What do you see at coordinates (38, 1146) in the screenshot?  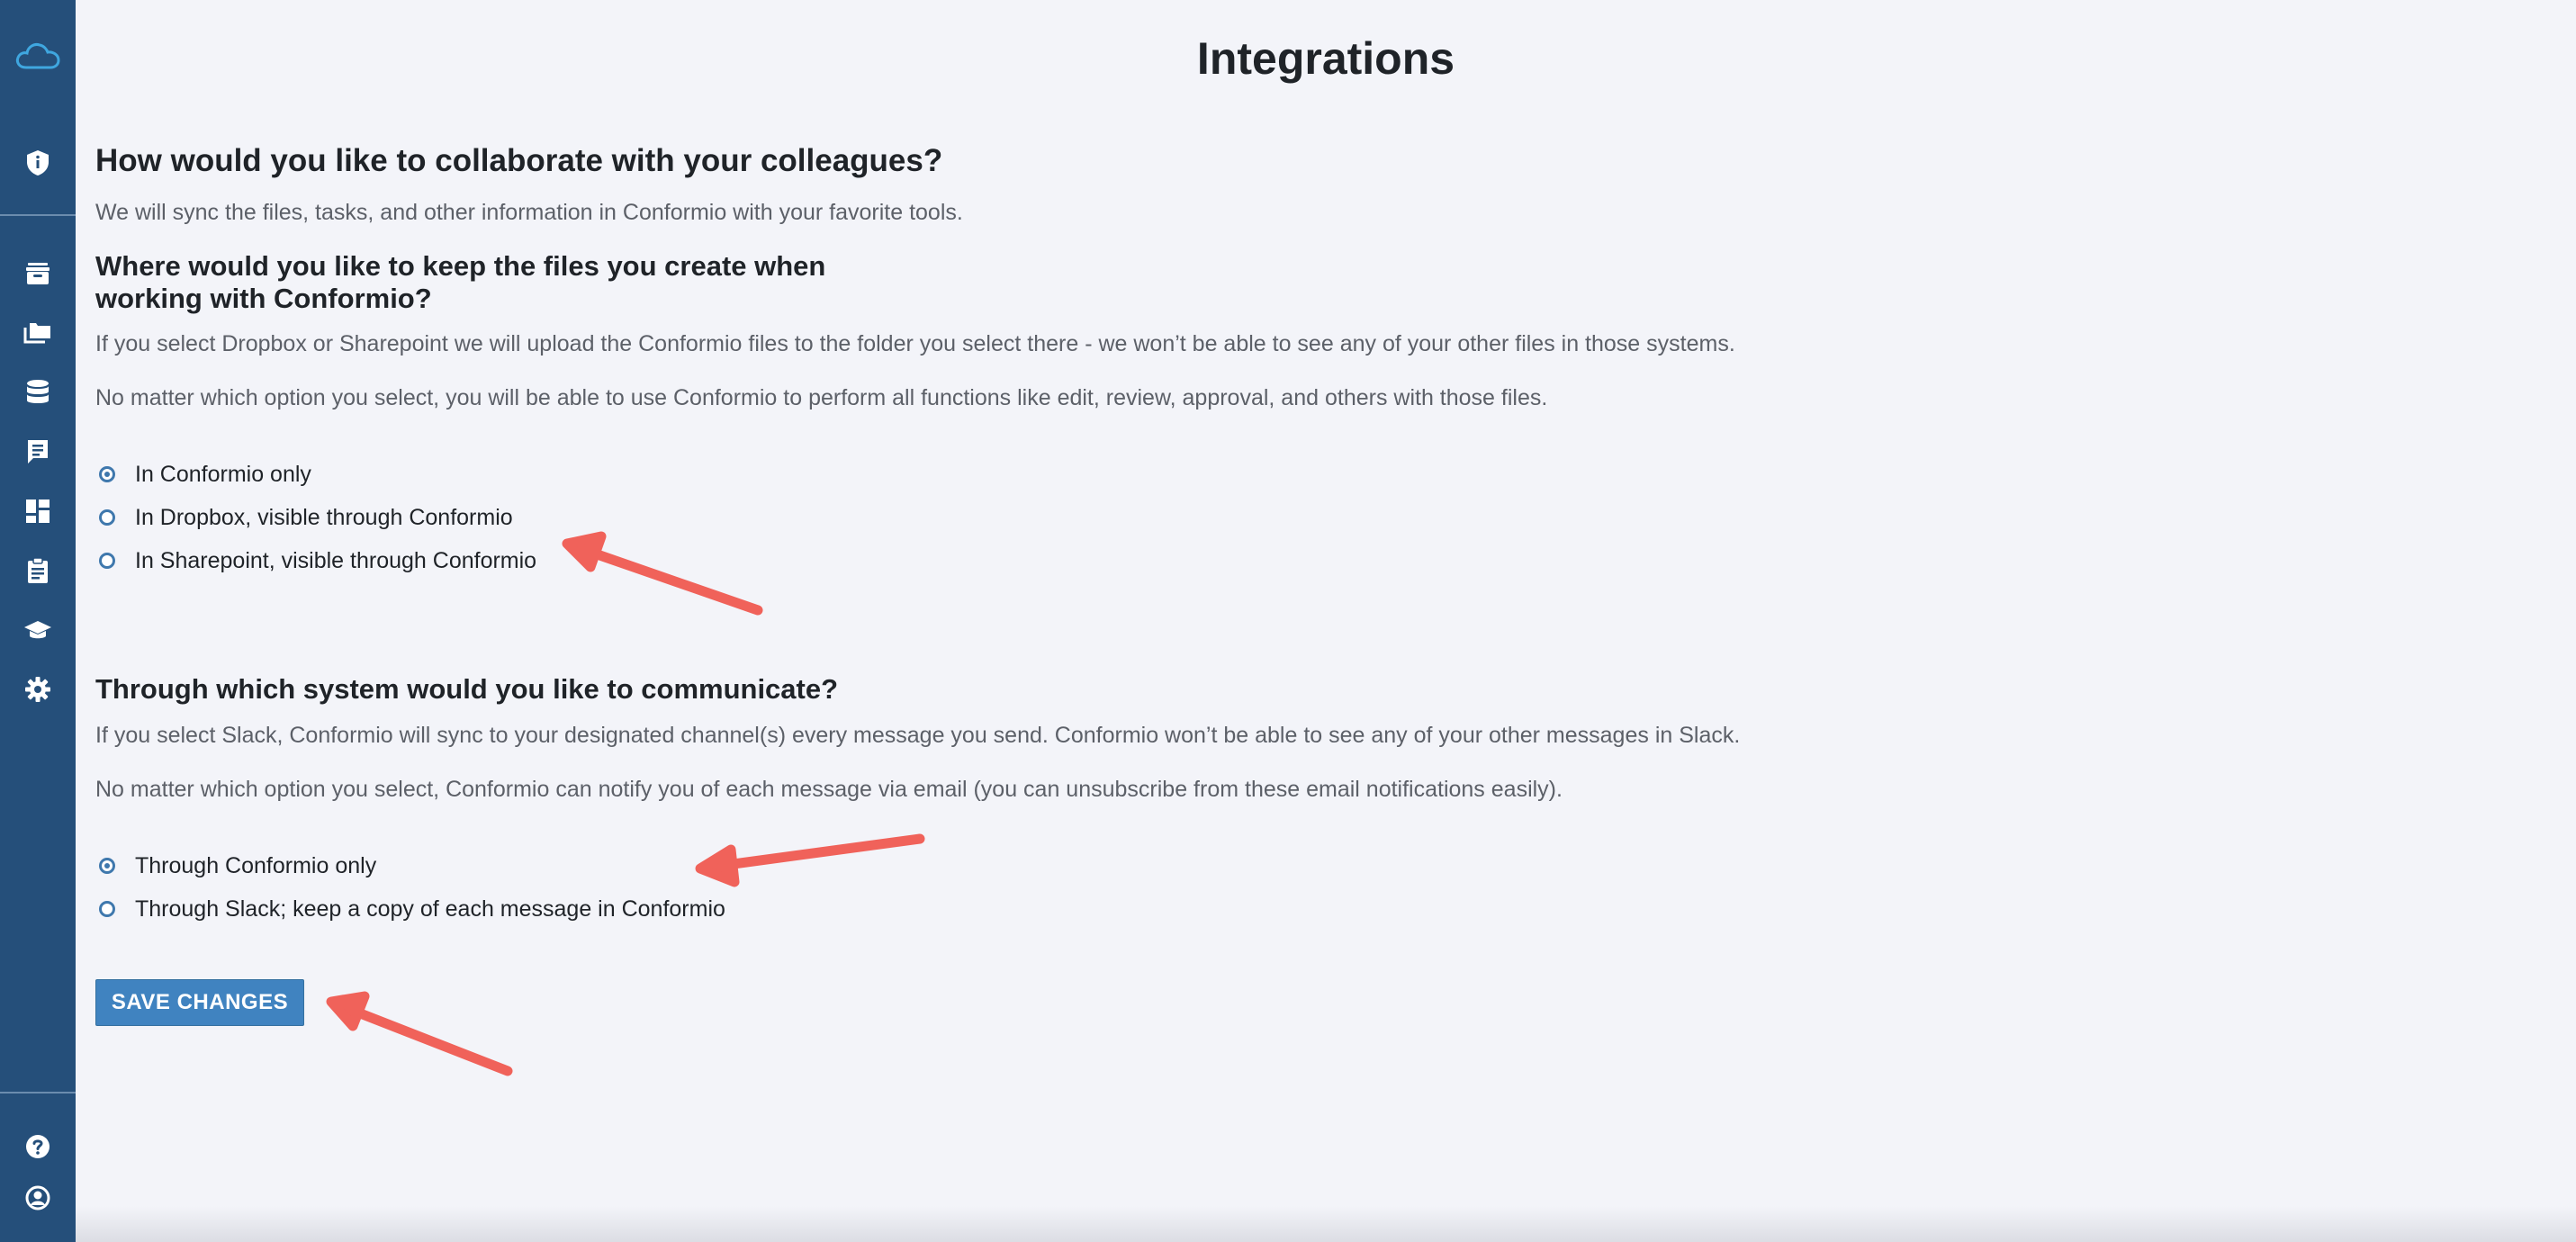 I see `help-icon` at bounding box center [38, 1146].